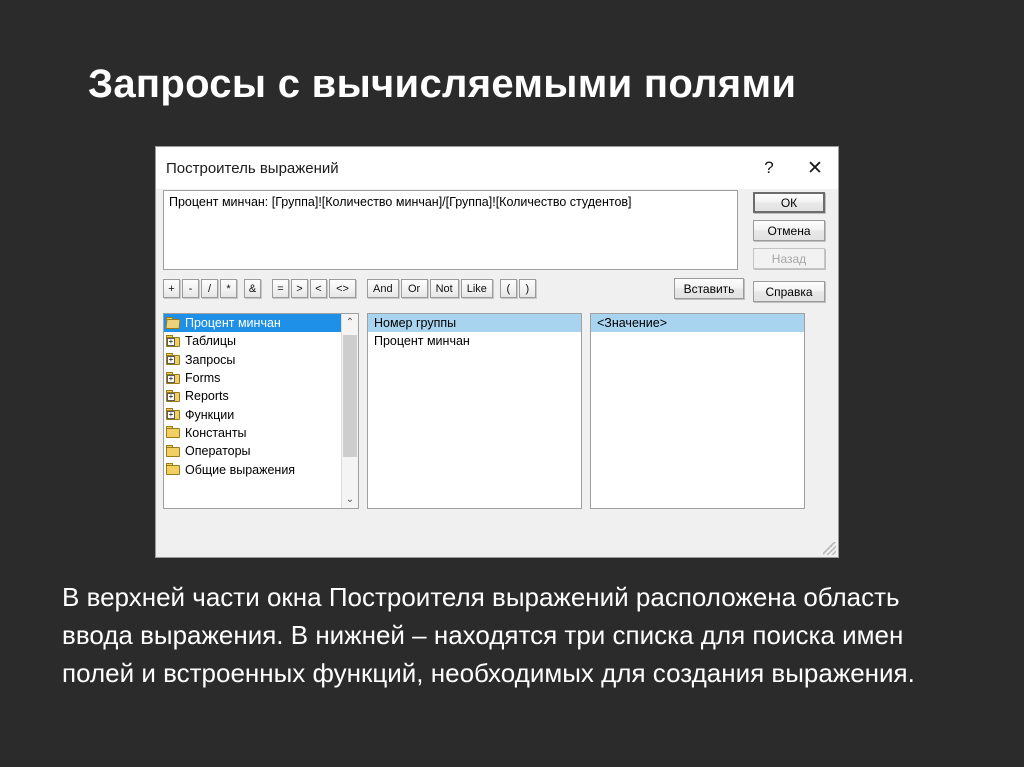 The height and width of the screenshot is (767, 1024). Describe the element at coordinates (709, 288) in the screenshot. I see `insert-button: Вставить` at that location.